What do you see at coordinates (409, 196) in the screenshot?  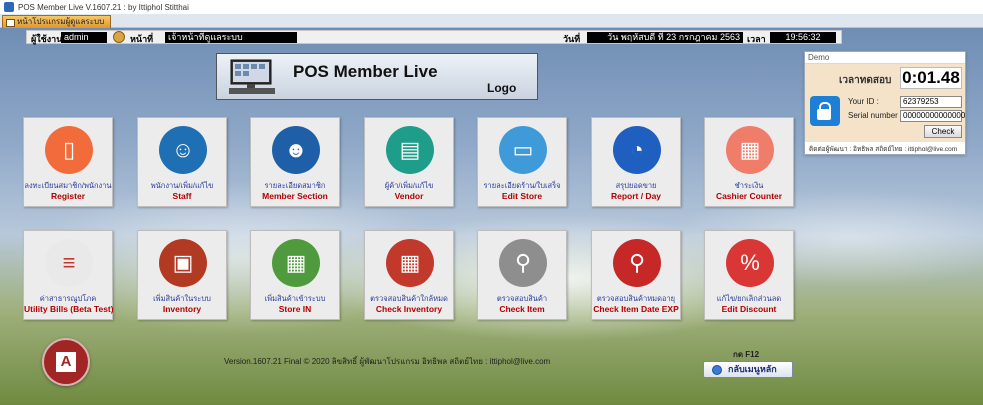 I see `tile-english-label: Vendor` at bounding box center [409, 196].